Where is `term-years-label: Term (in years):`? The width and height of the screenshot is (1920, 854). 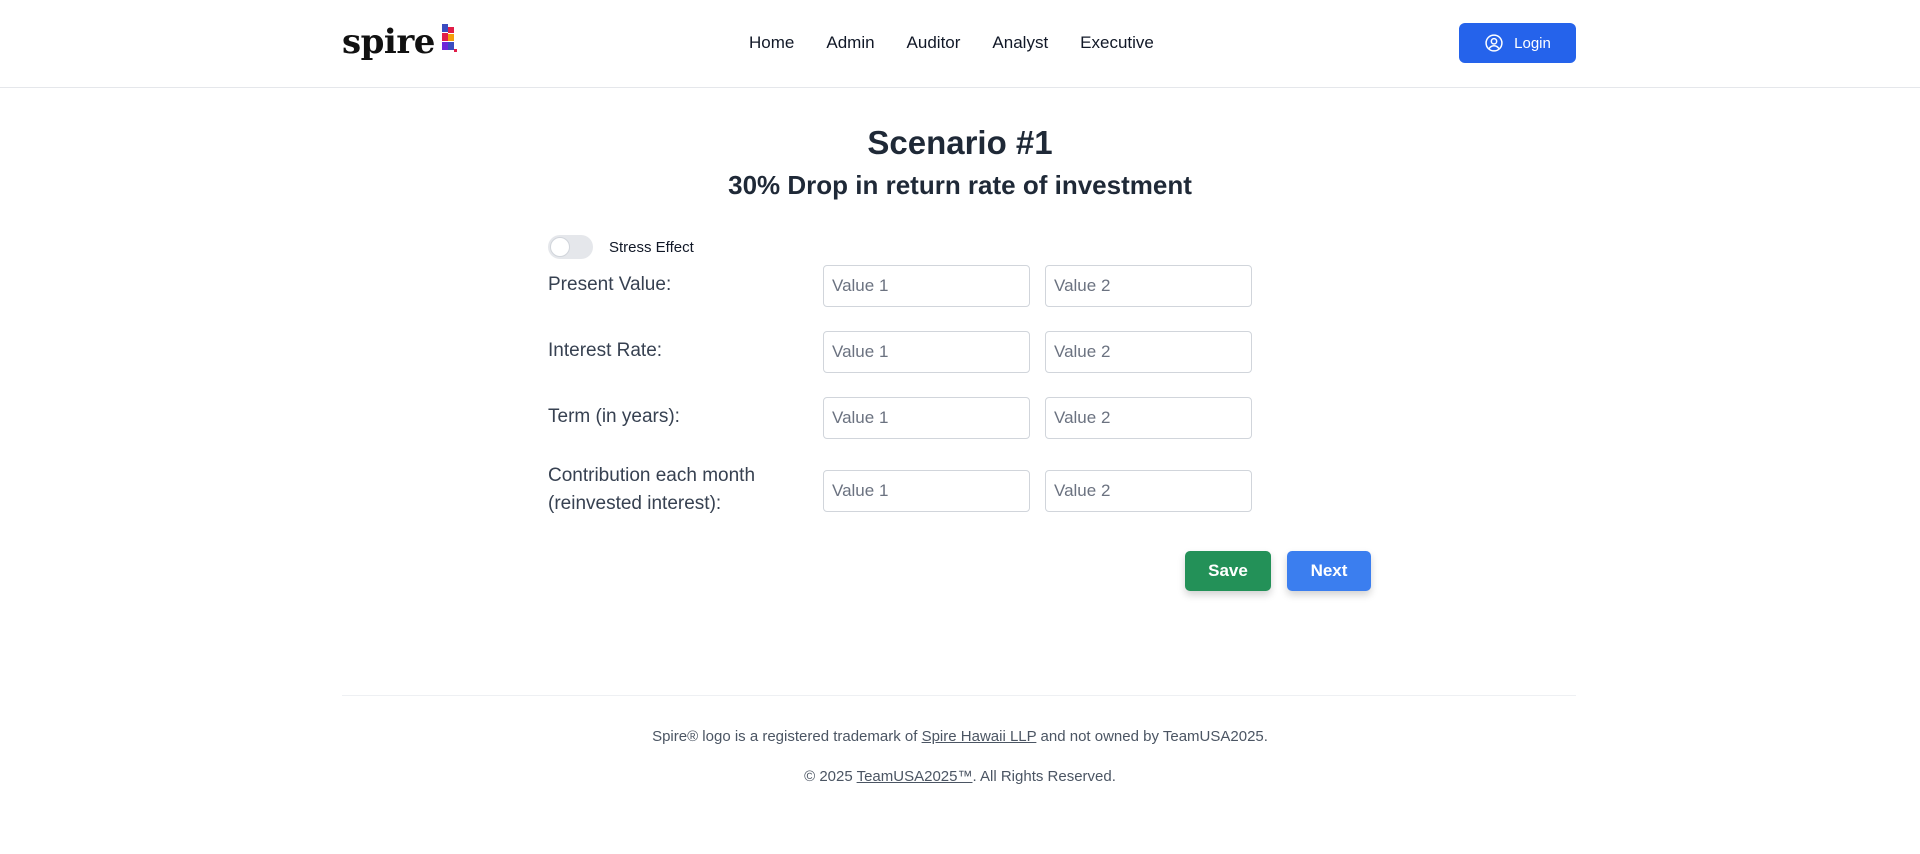 term-years-label: Term (in years): is located at coordinates (614, 416).